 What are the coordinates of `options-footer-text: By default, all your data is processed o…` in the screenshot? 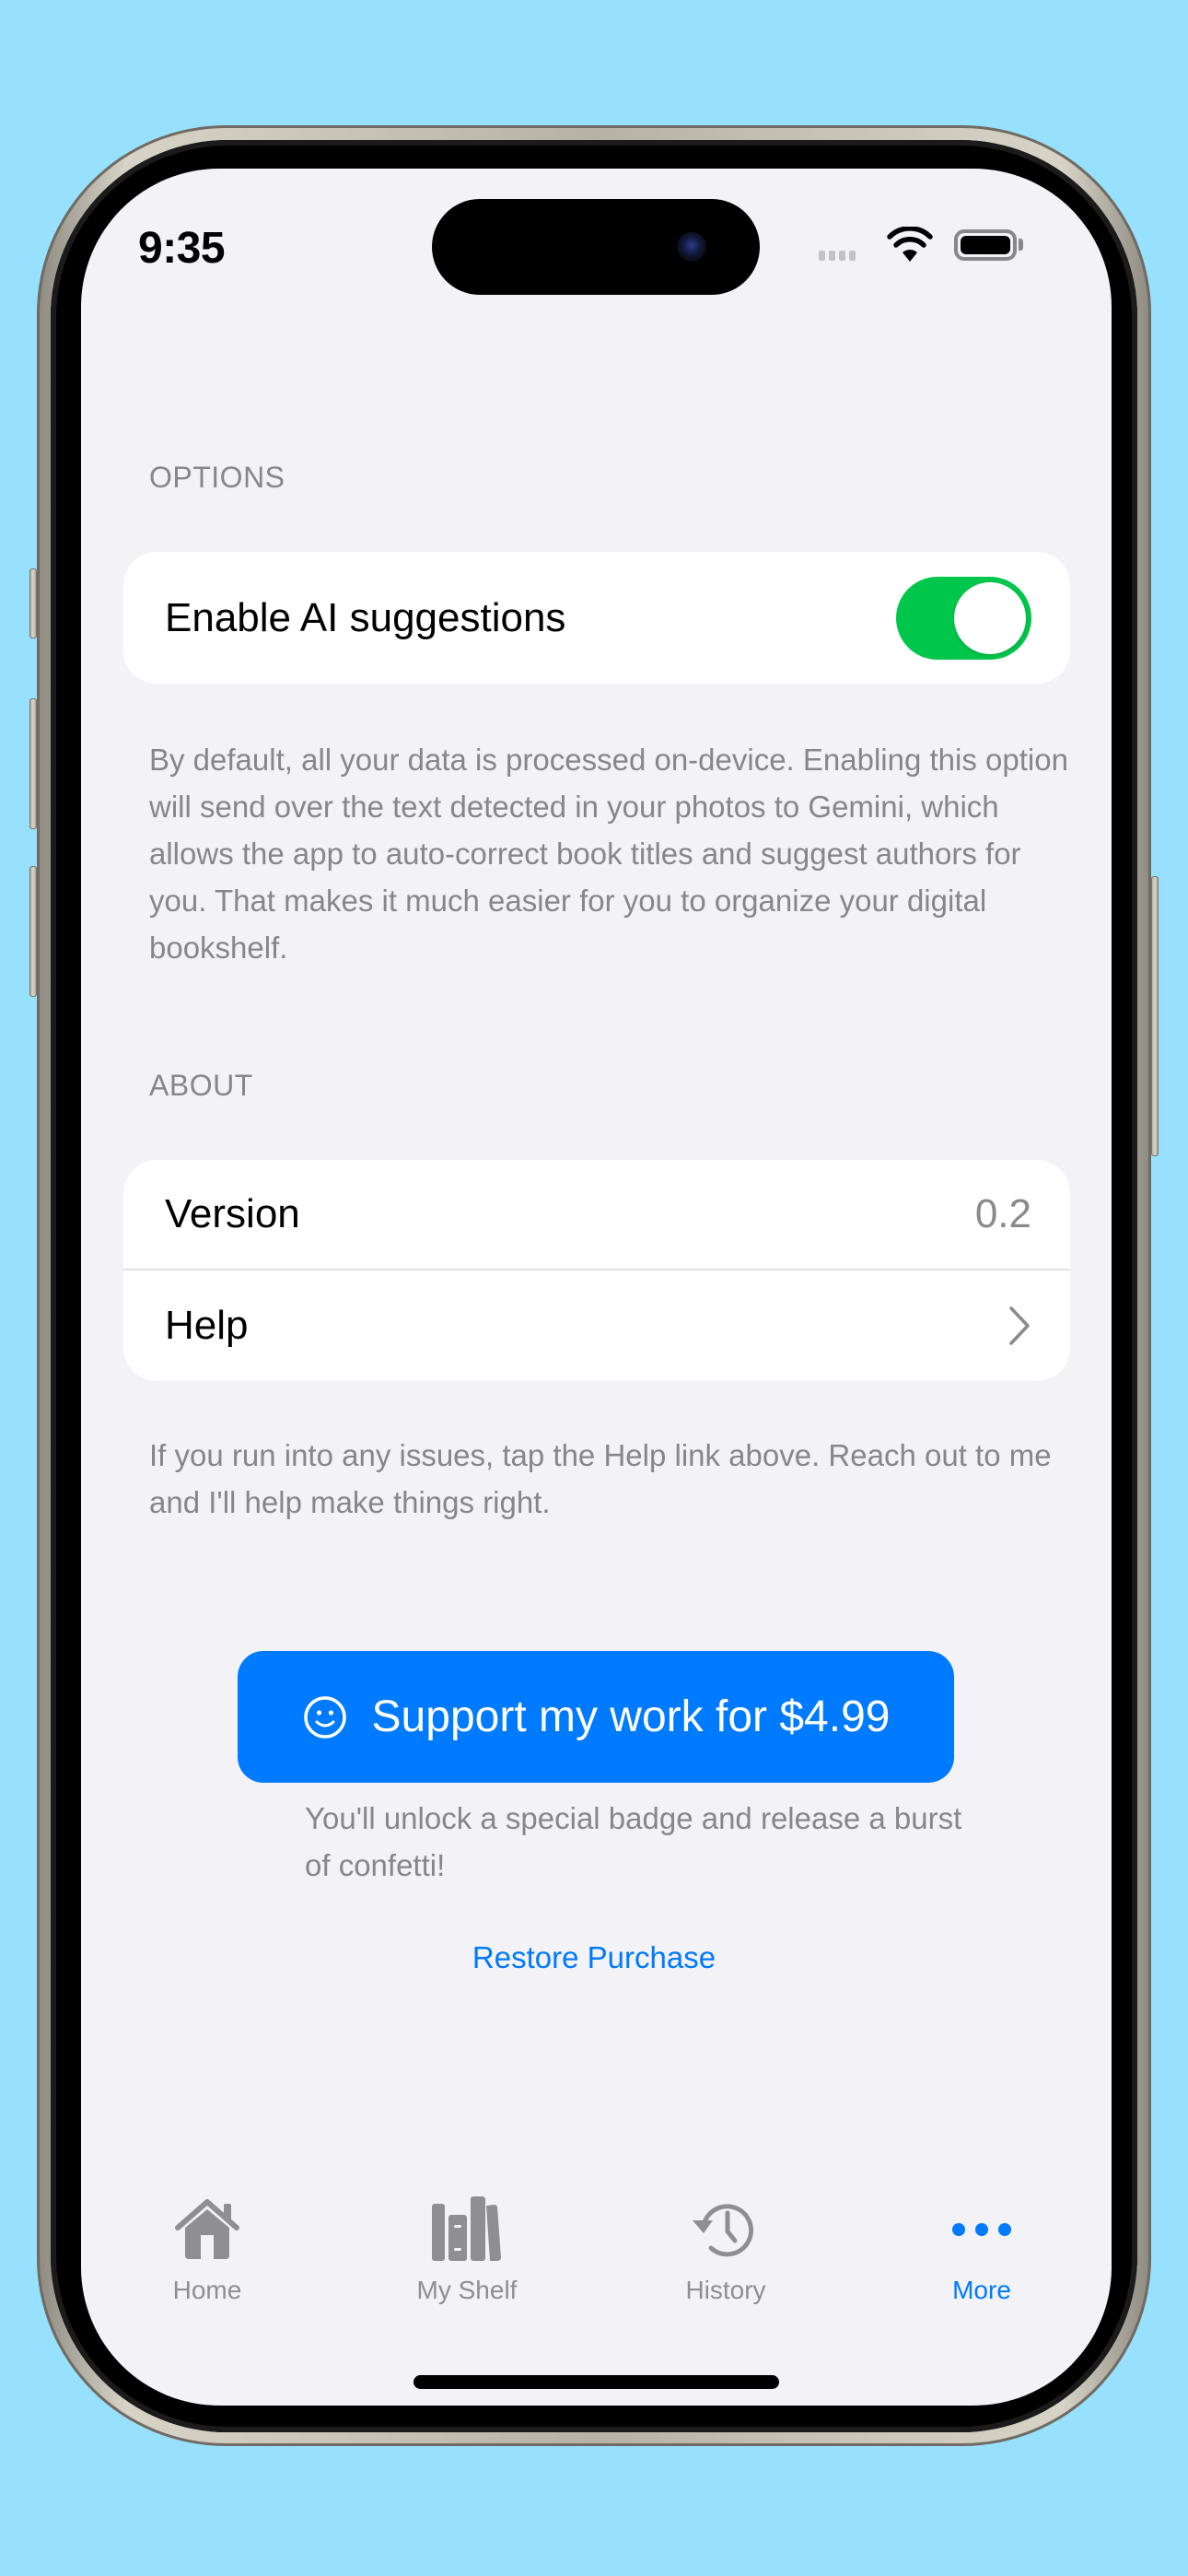 It's located at (608, 854).